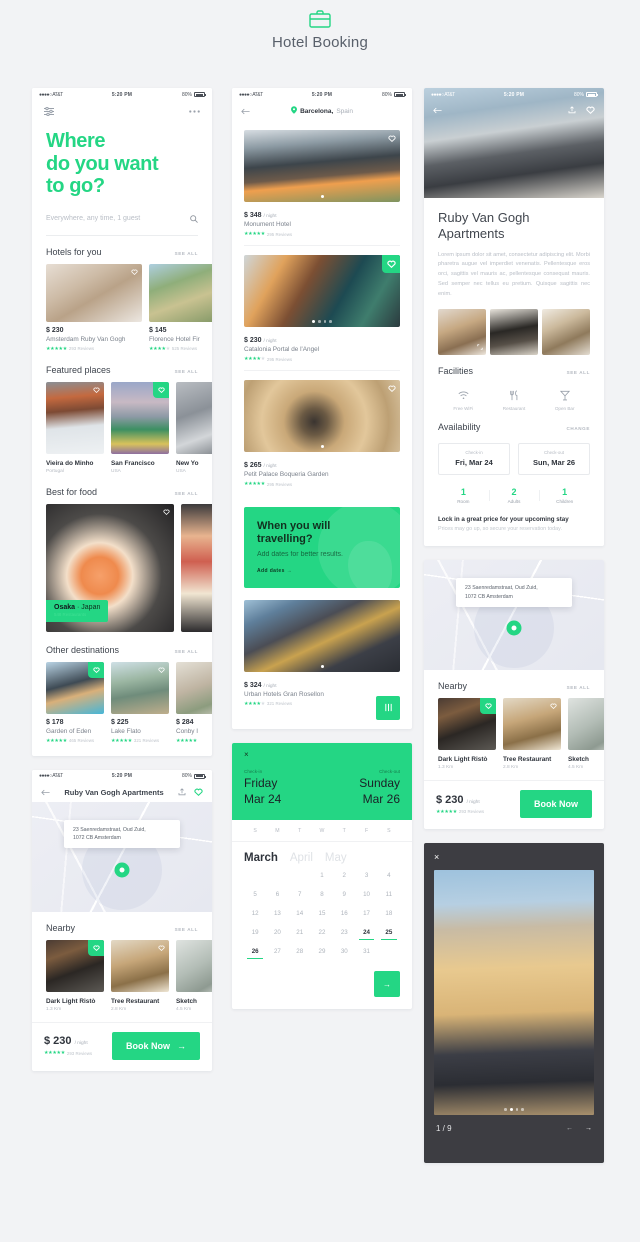 This screenshot has height=1242, width=640. I want to click on destination-card: $ 225 Lake Flato ★★★★★ 321 Reviews, so click(140, 702).